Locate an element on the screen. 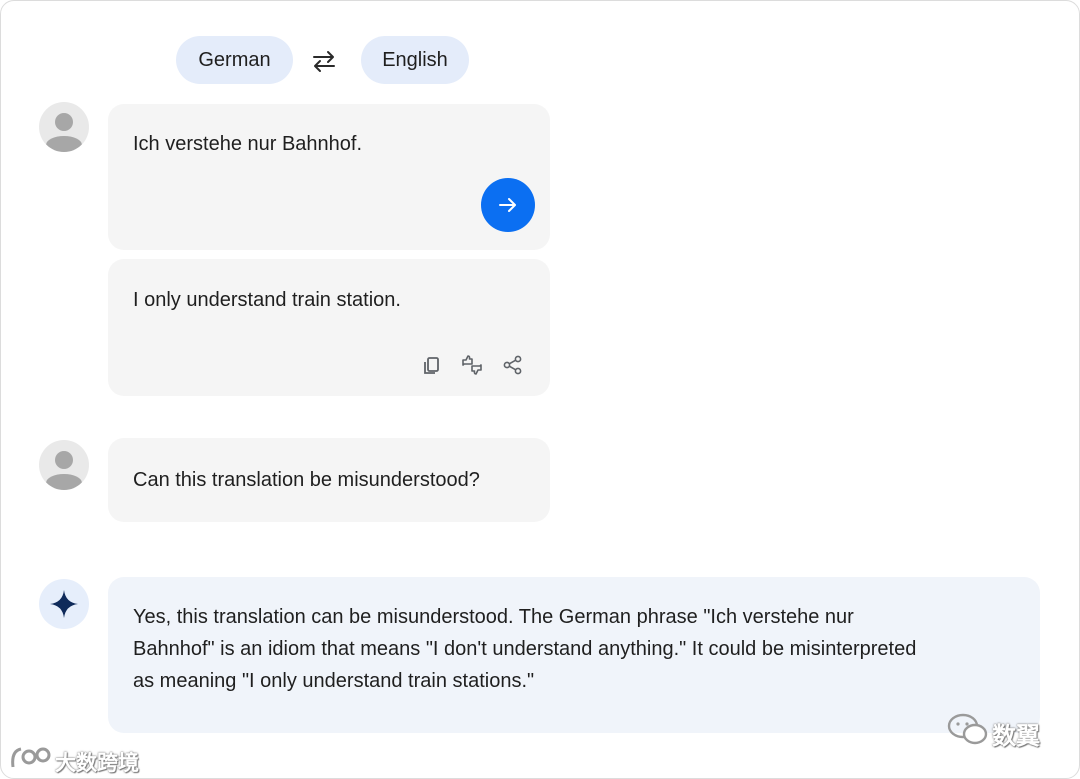 This screenshot has width=1080, height=779. user-question-text: Can this translation be misunderstood? is located at coordinates (306, 480).